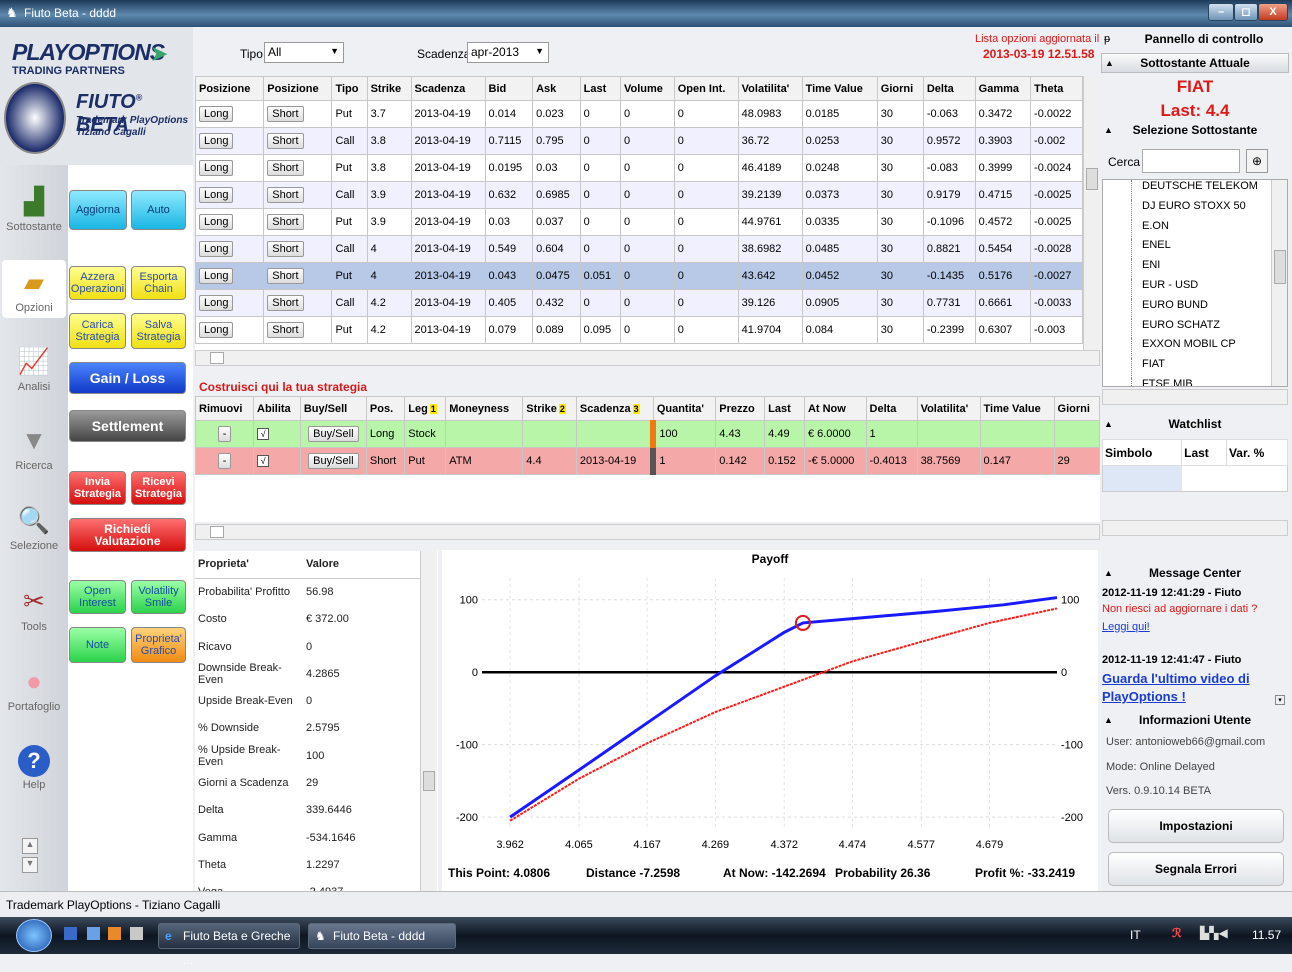 This screenshot has height=972, width=1292. Describe the element at coordinates (1256, 479) in the screenshot. I see `watch-cell` at that location.